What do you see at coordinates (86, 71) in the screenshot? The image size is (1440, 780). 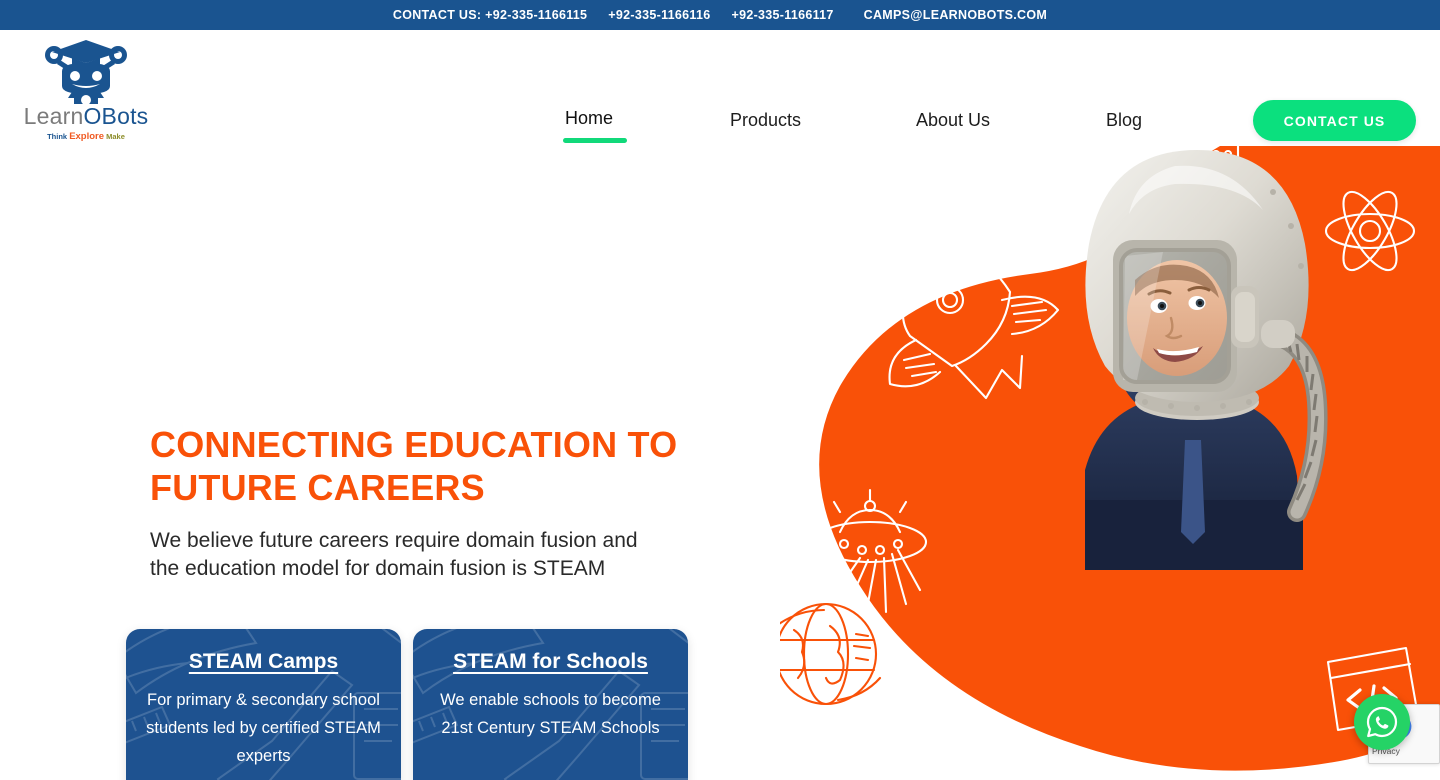 I see `robot-graduate-logo-icon` at bounding box center [86, 71].